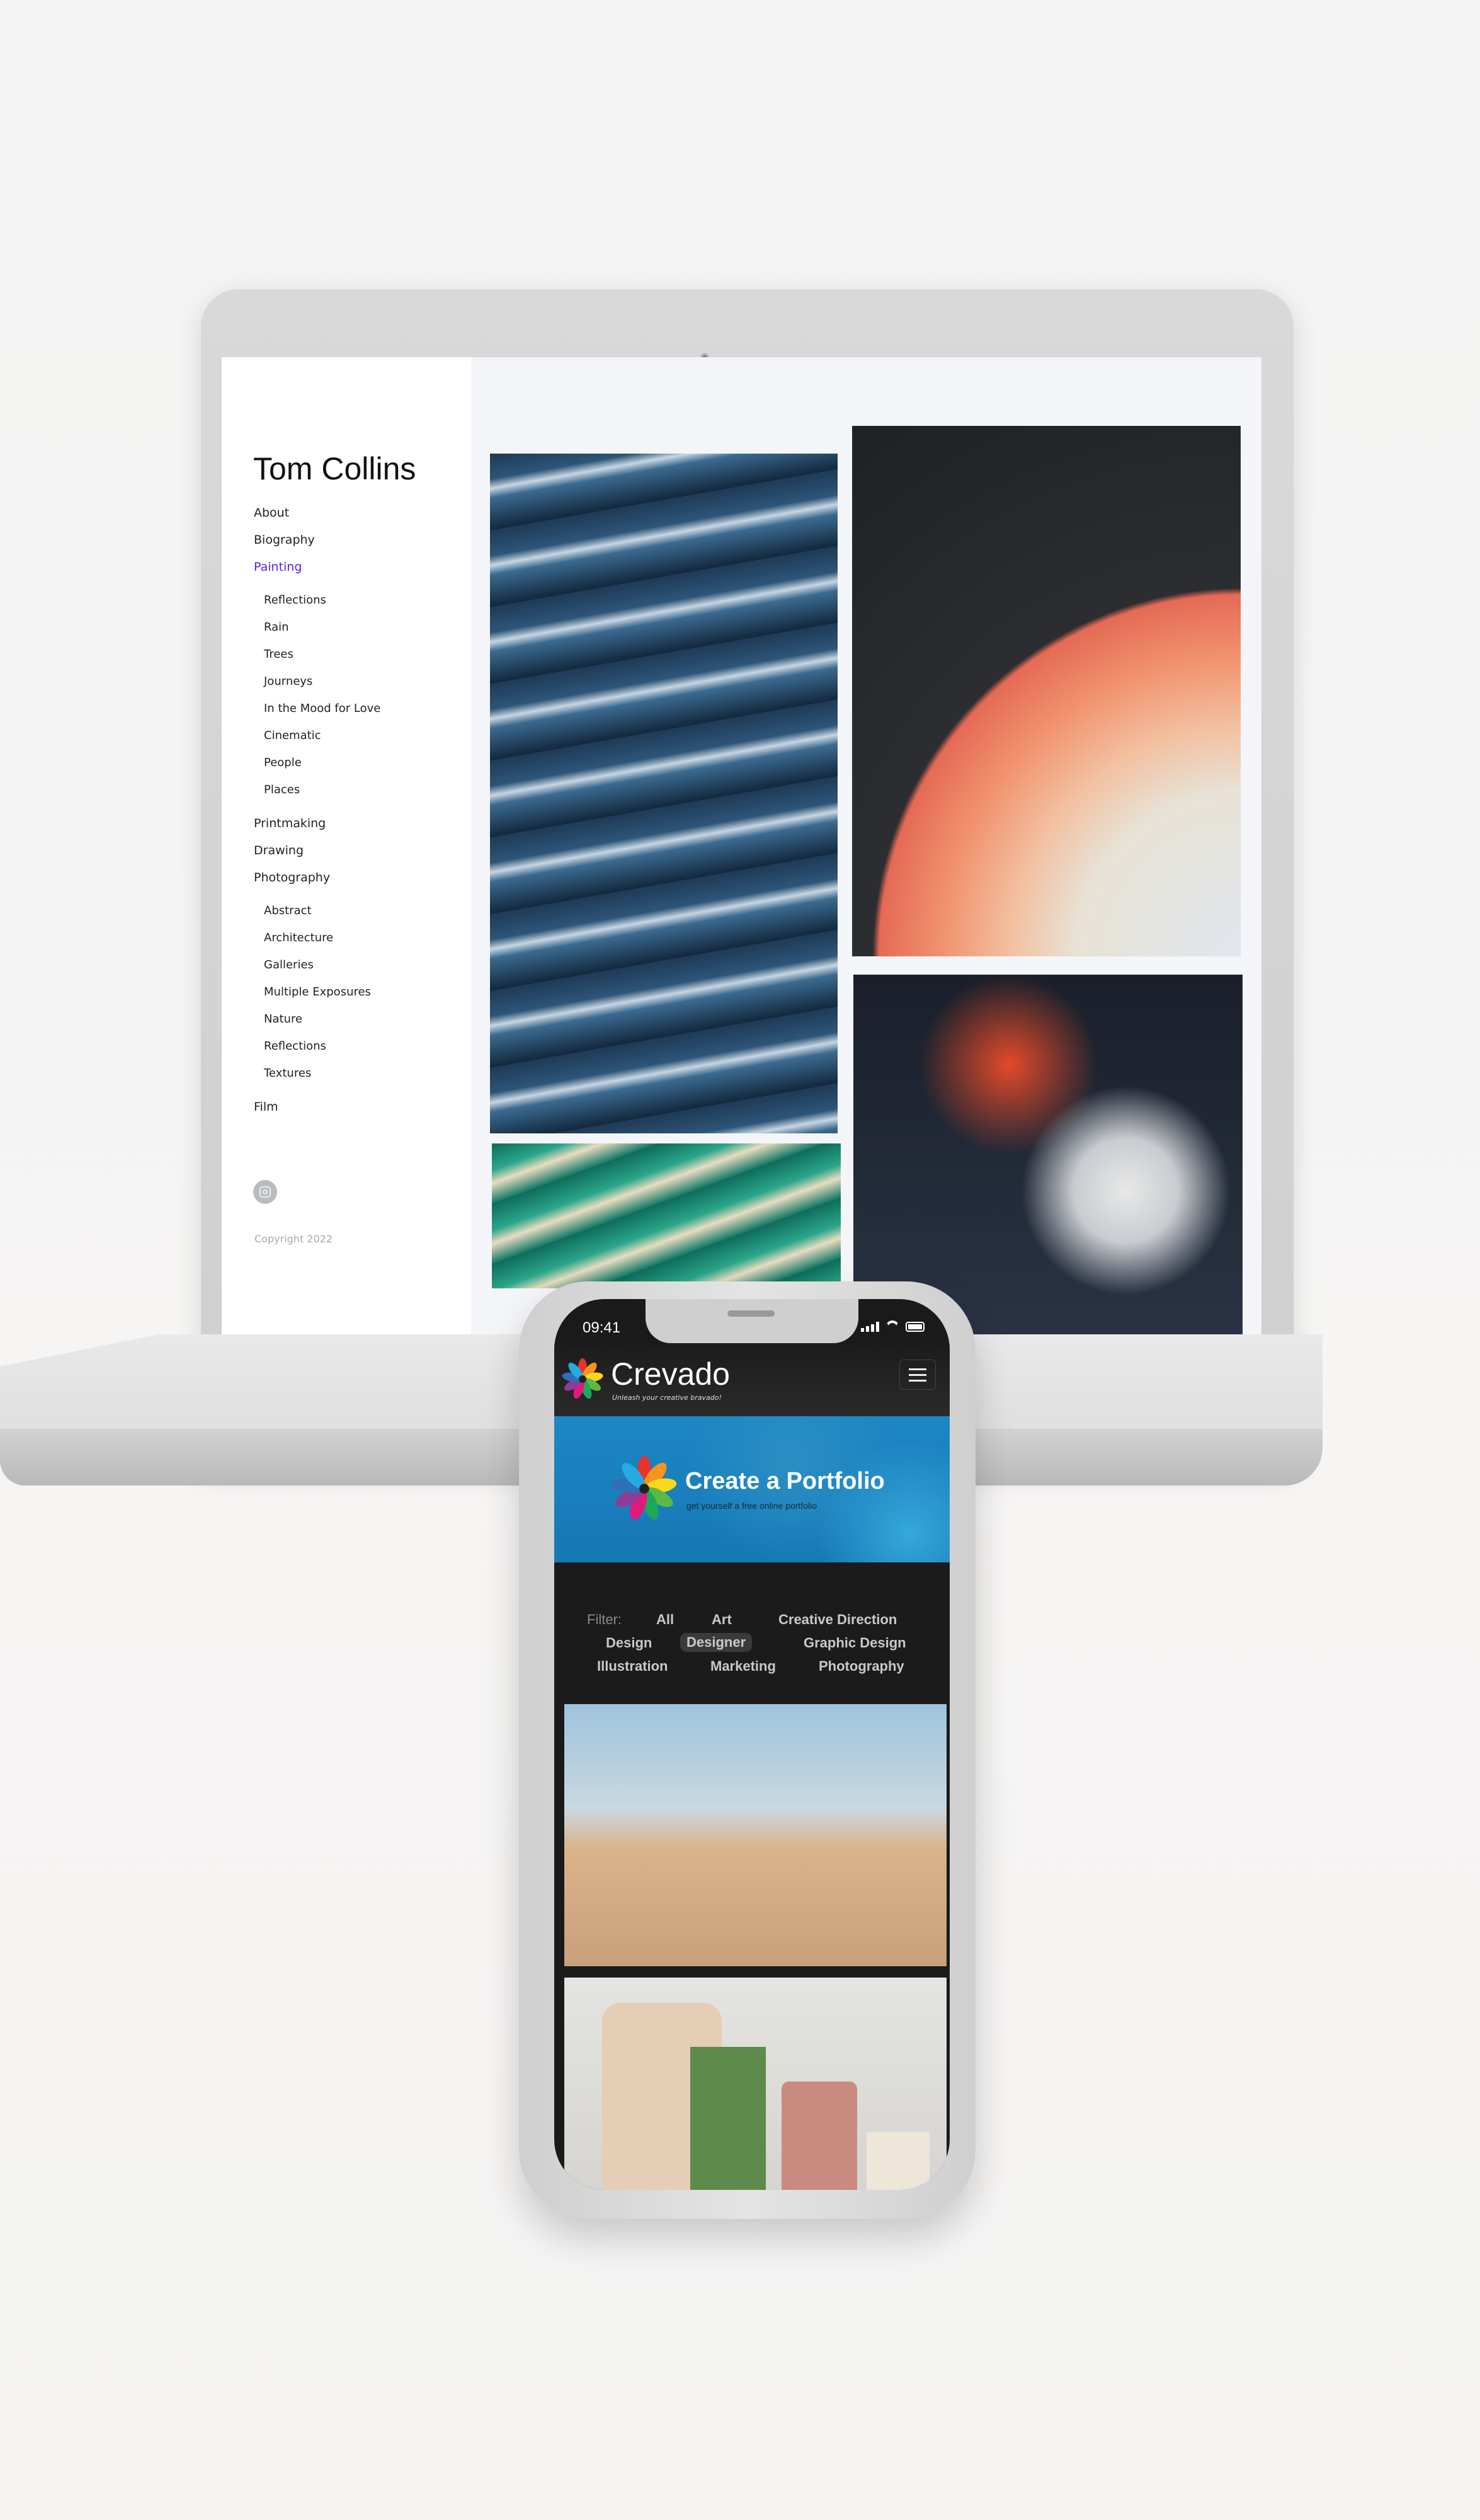 This screenshot has width=1480, height=2520. Describe the element at coordinates (1046, 691) in the screenshot. I see `painting-orange-arcs` at that location.